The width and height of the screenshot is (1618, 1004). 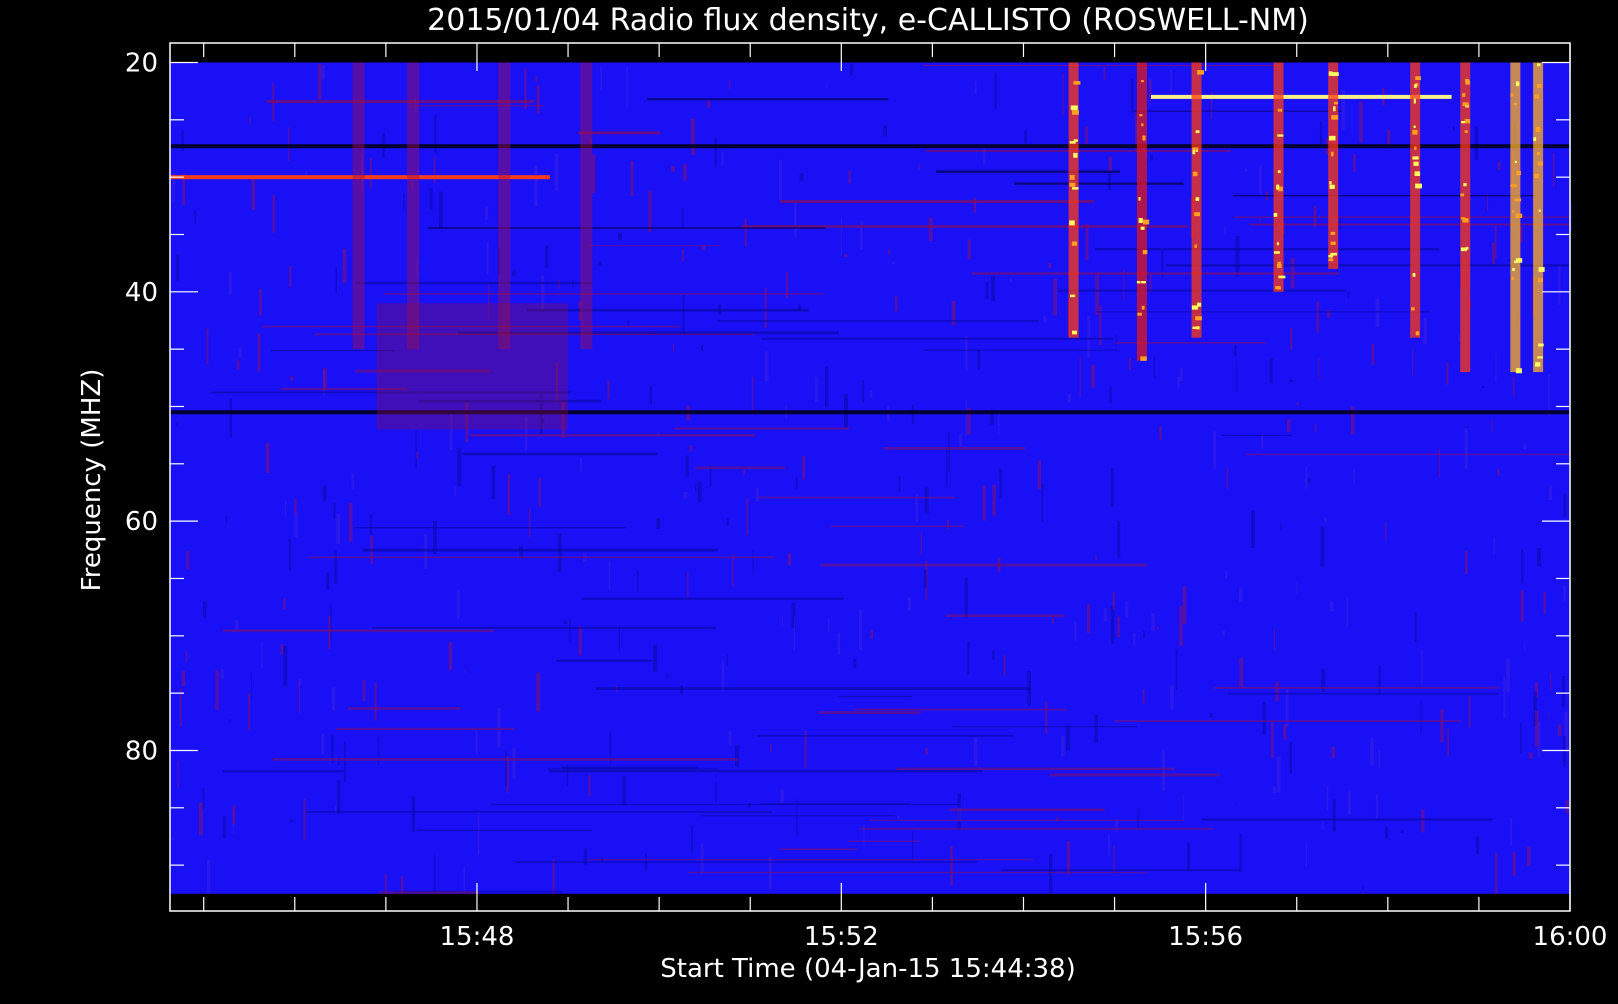 What do you see at coordinates (358, 206) in the screenshot?
I see `weak-burst-column` at bounding box center [358, 206].